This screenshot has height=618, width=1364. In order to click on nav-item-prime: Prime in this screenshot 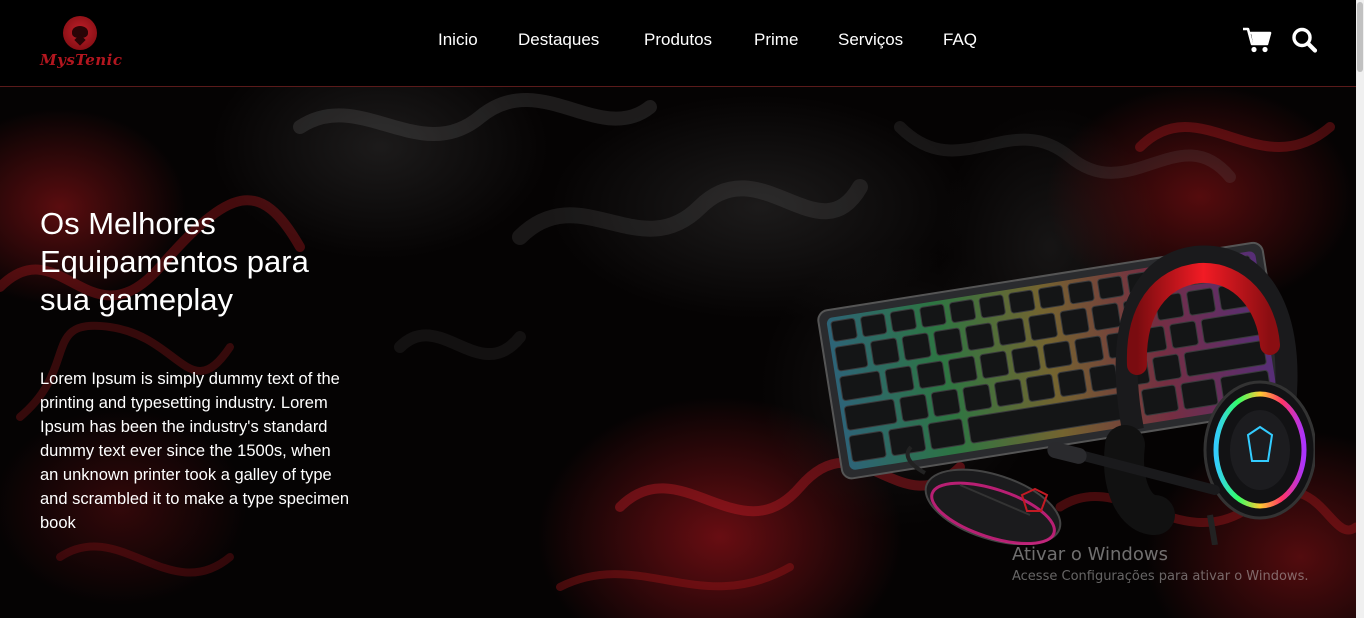, I will do `click(776, 40)`.